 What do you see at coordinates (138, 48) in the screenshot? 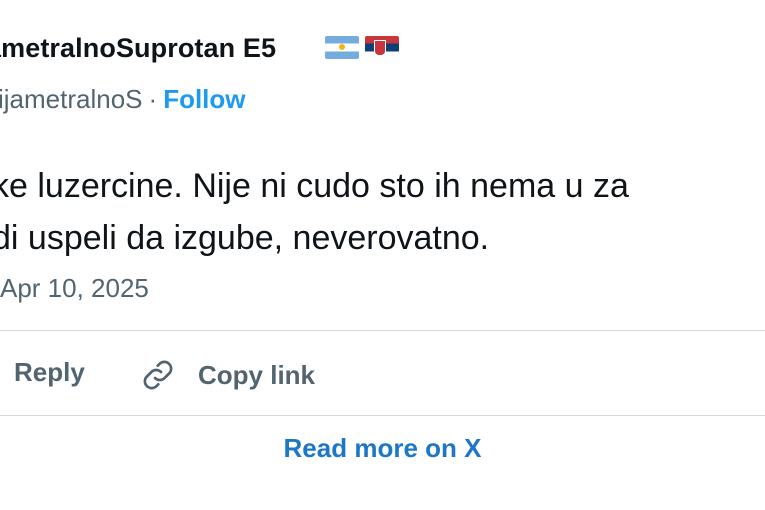
I see `author-display-name: ametralnoSuprotan E5` at bounding box center [138, 48].